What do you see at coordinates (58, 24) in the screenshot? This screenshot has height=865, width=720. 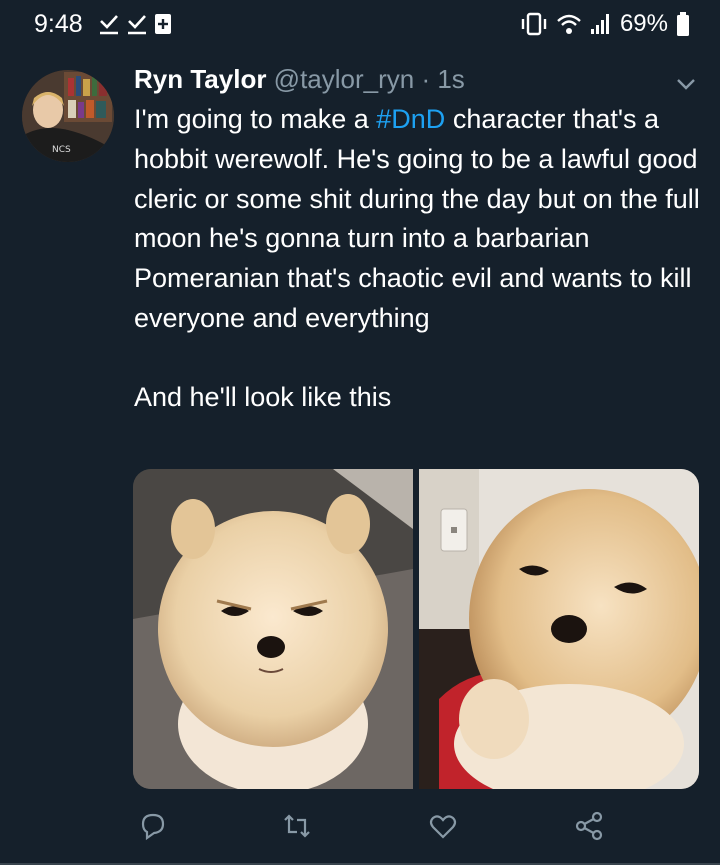 I see `status-time: 9:48` at bounding box center [58, 24].